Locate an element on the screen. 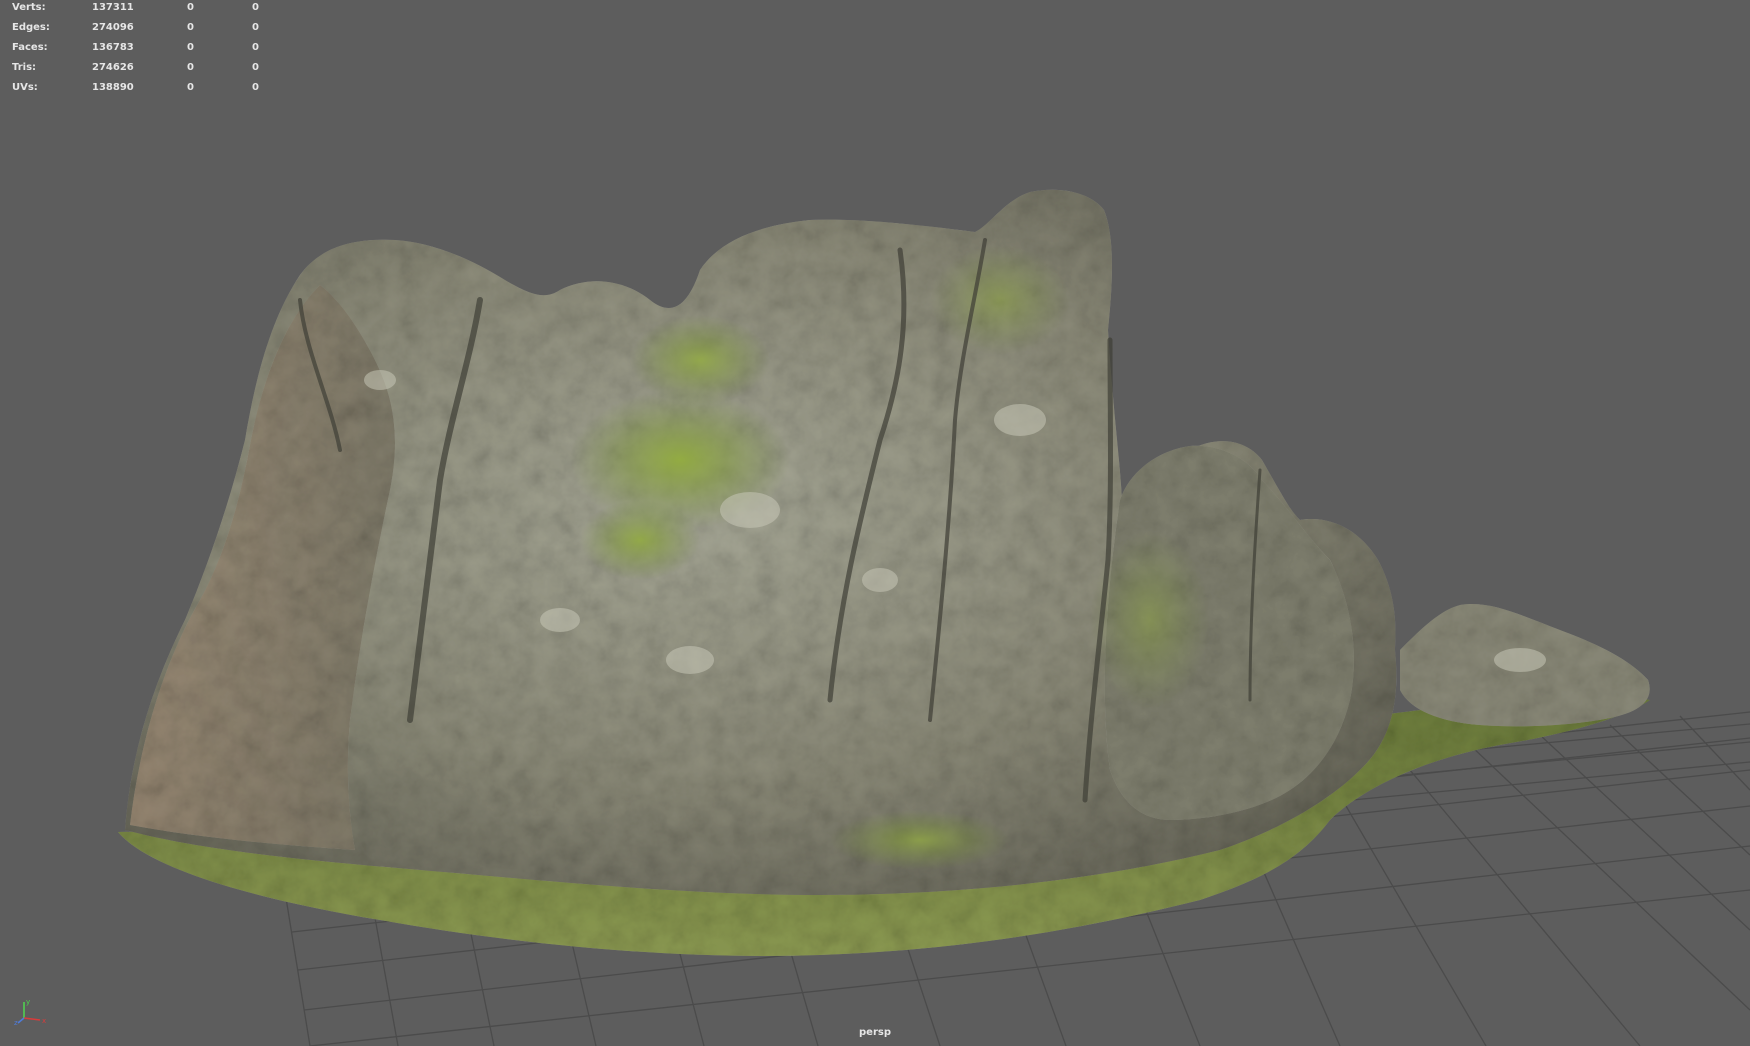 Image resolution: width=1750 pixels, height=1046 pixels. camera-name-label: persp is located at coordinates (875, 1032).